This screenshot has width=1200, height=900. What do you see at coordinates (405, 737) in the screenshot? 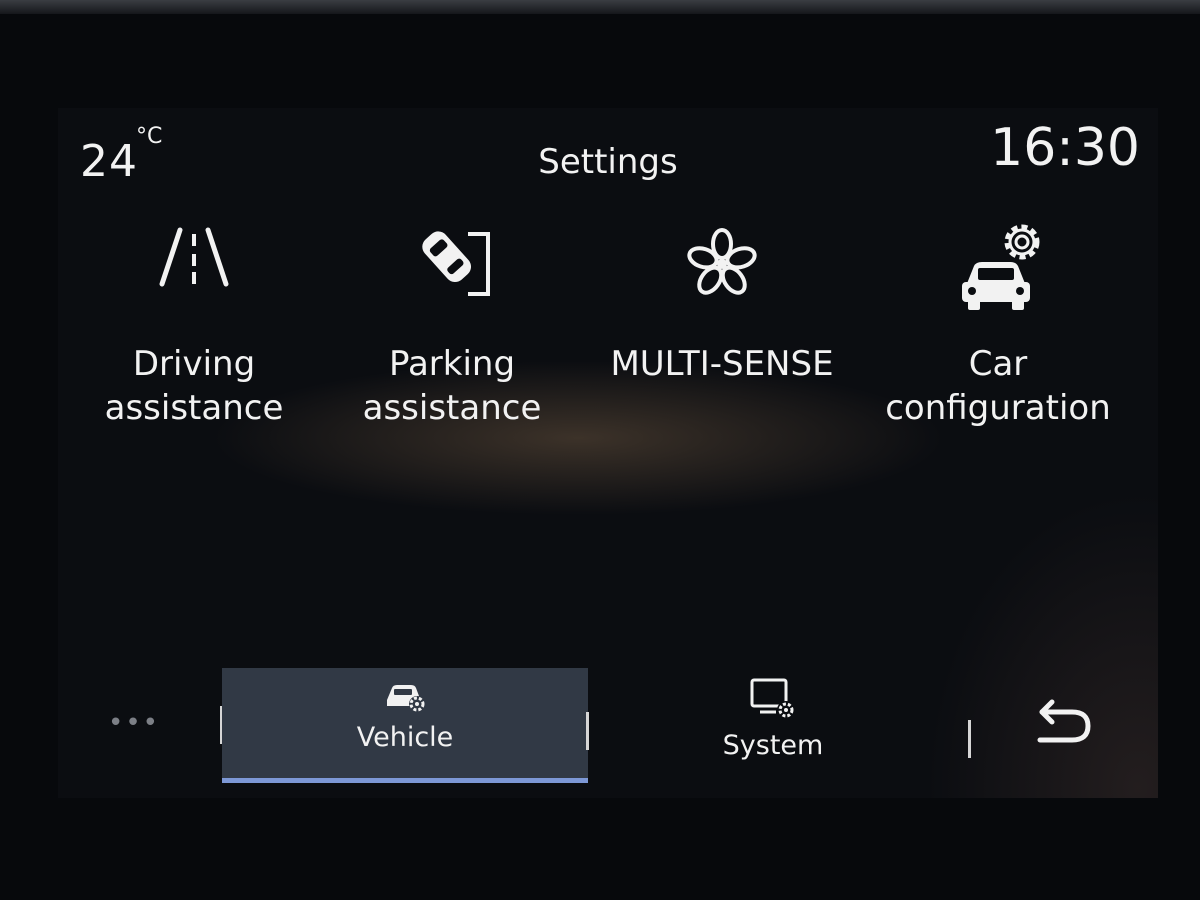
I see `tab-label: Vehicle` at bounding box center [405, 737].